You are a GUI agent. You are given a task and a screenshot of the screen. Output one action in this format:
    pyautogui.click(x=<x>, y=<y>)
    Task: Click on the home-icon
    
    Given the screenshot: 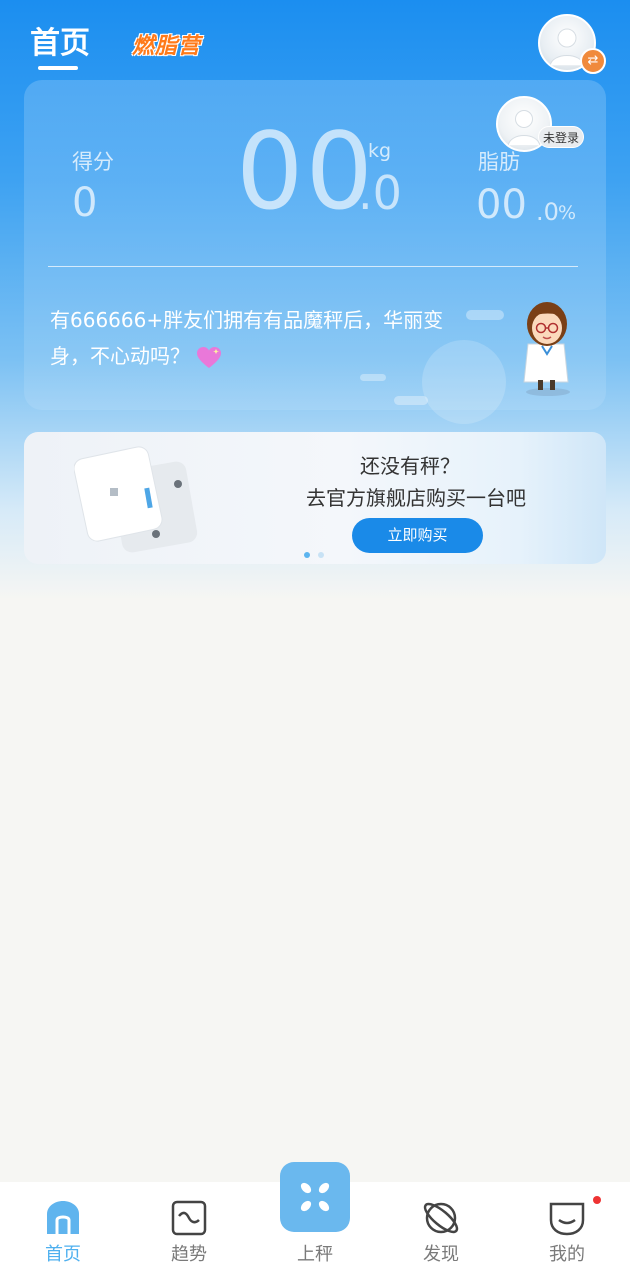 What is the action you would take?
    pyautogui.click(x=63, y=1217)
    